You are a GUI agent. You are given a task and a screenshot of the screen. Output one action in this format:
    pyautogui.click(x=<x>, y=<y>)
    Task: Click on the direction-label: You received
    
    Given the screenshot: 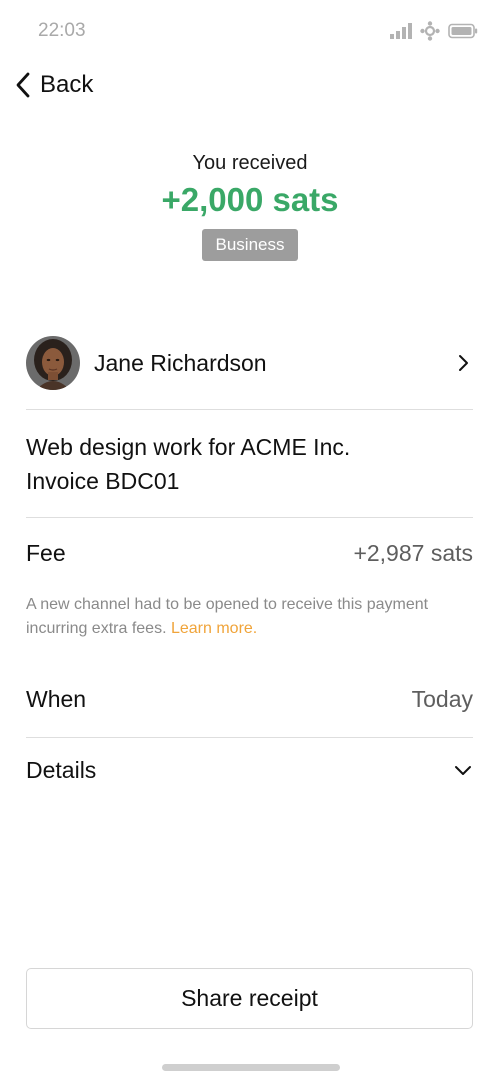 What is the action you would take?
    pyautogui.click(x=250, y=163)
    